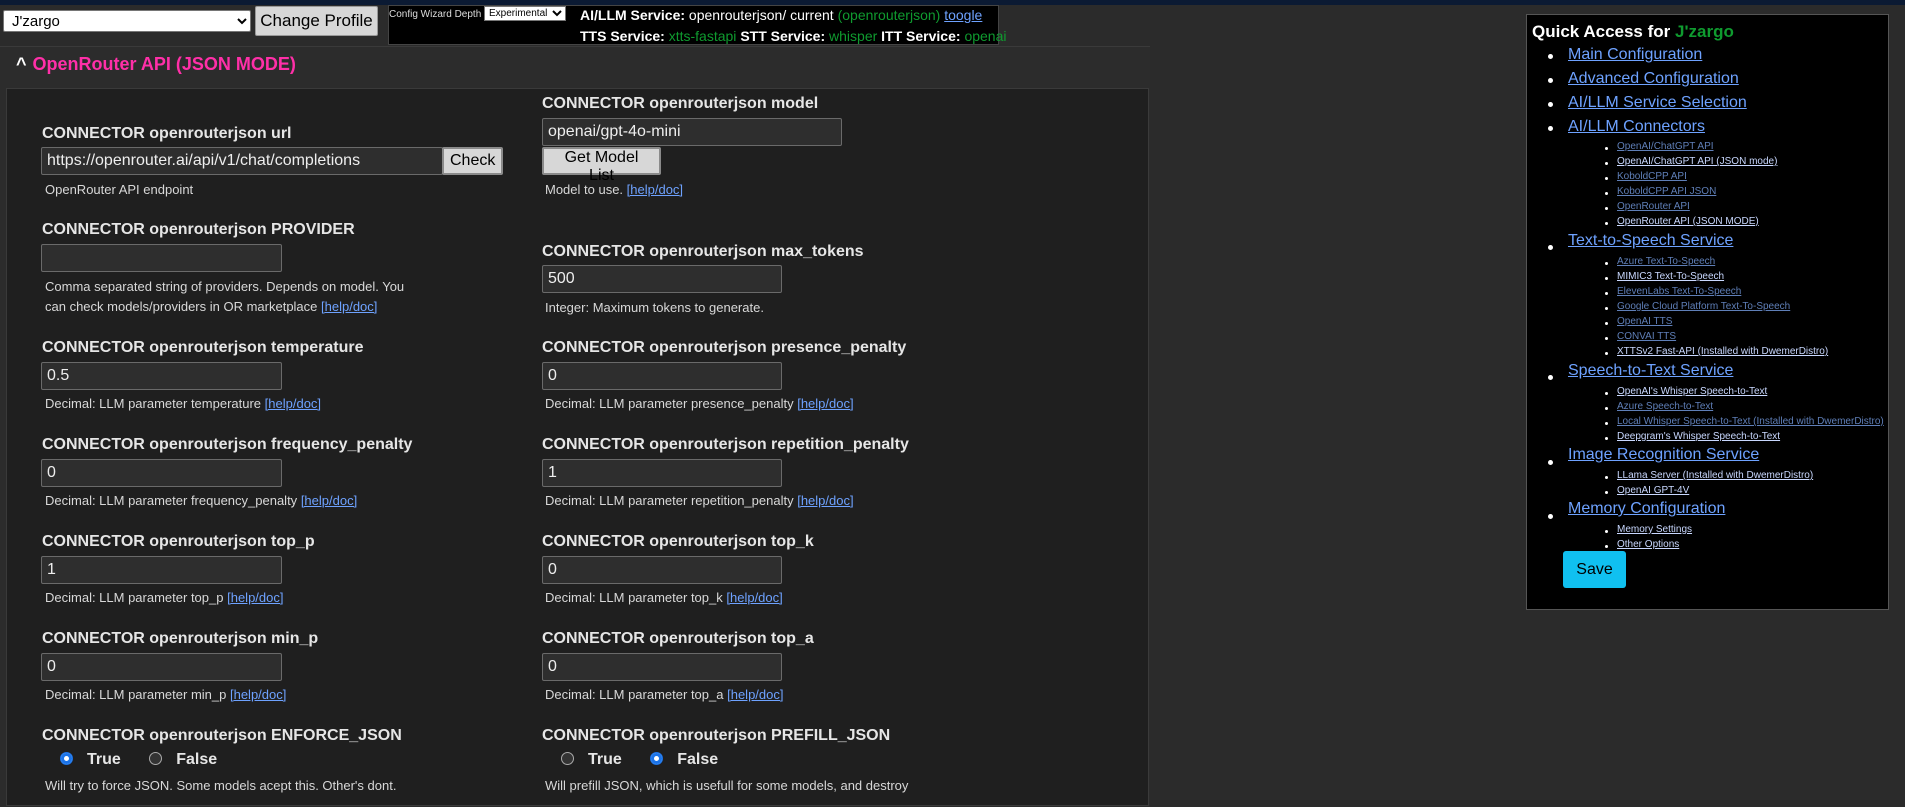 This screenshot has width=1905, height=807. Describe the element at coordinates (134, 597) in the screenshot. I see `top-p-desc-text: Decimal: LLM parameter top_p` at that location.